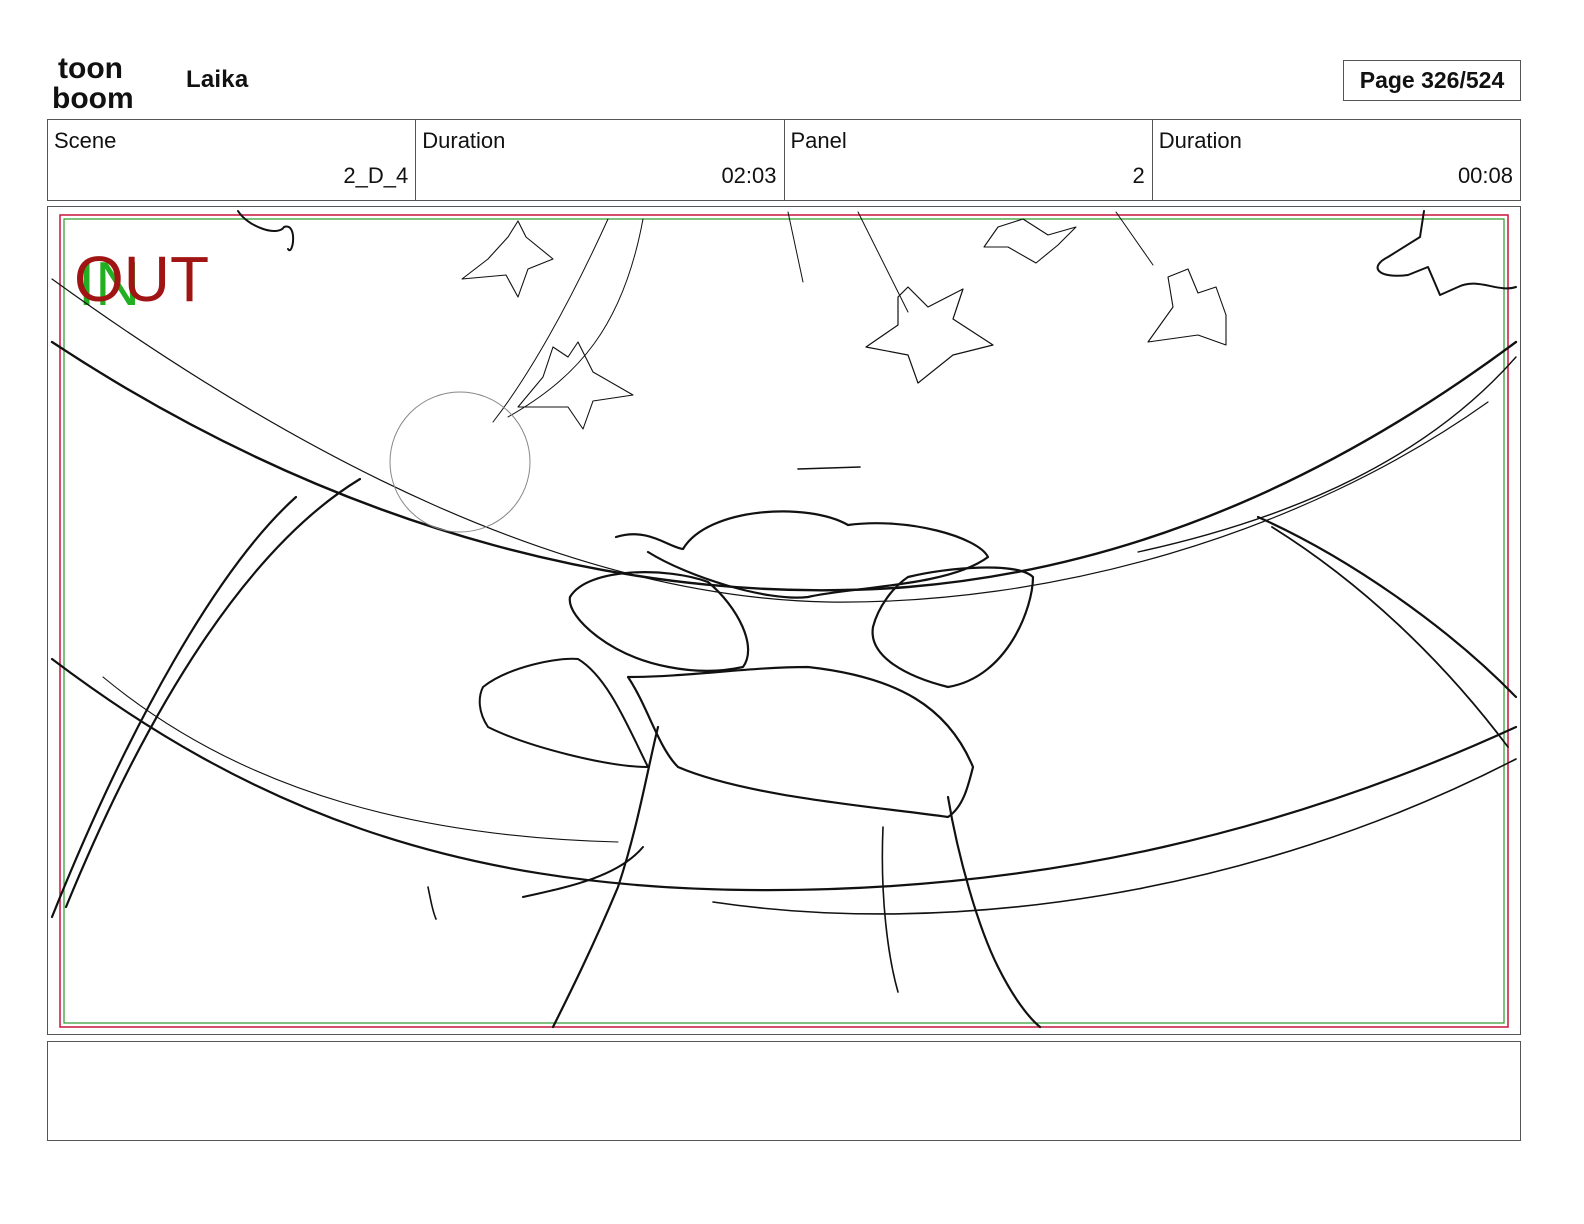 This screenshot has width=1584, height=1224. What do you see at coordinates (563, 712) in the screenshot?
I see `sketch-character-arm` at bounding box center [563, 712].